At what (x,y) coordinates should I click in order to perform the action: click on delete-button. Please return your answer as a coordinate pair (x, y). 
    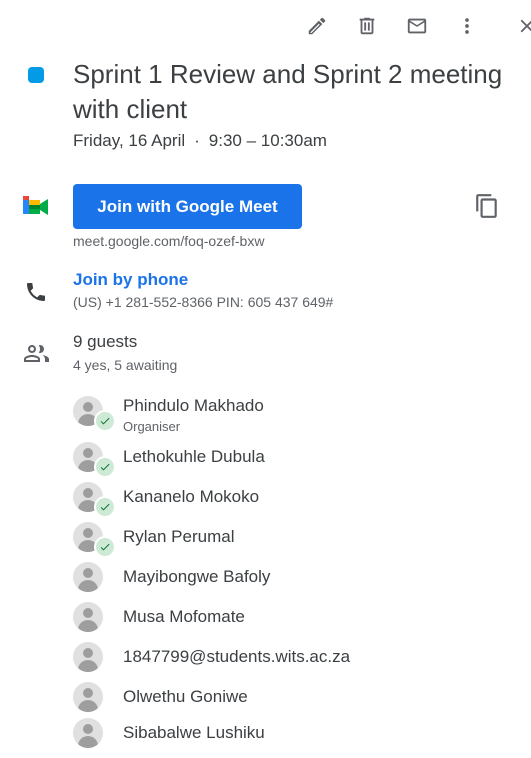
    Looking at the image, I should click on (367, 26).